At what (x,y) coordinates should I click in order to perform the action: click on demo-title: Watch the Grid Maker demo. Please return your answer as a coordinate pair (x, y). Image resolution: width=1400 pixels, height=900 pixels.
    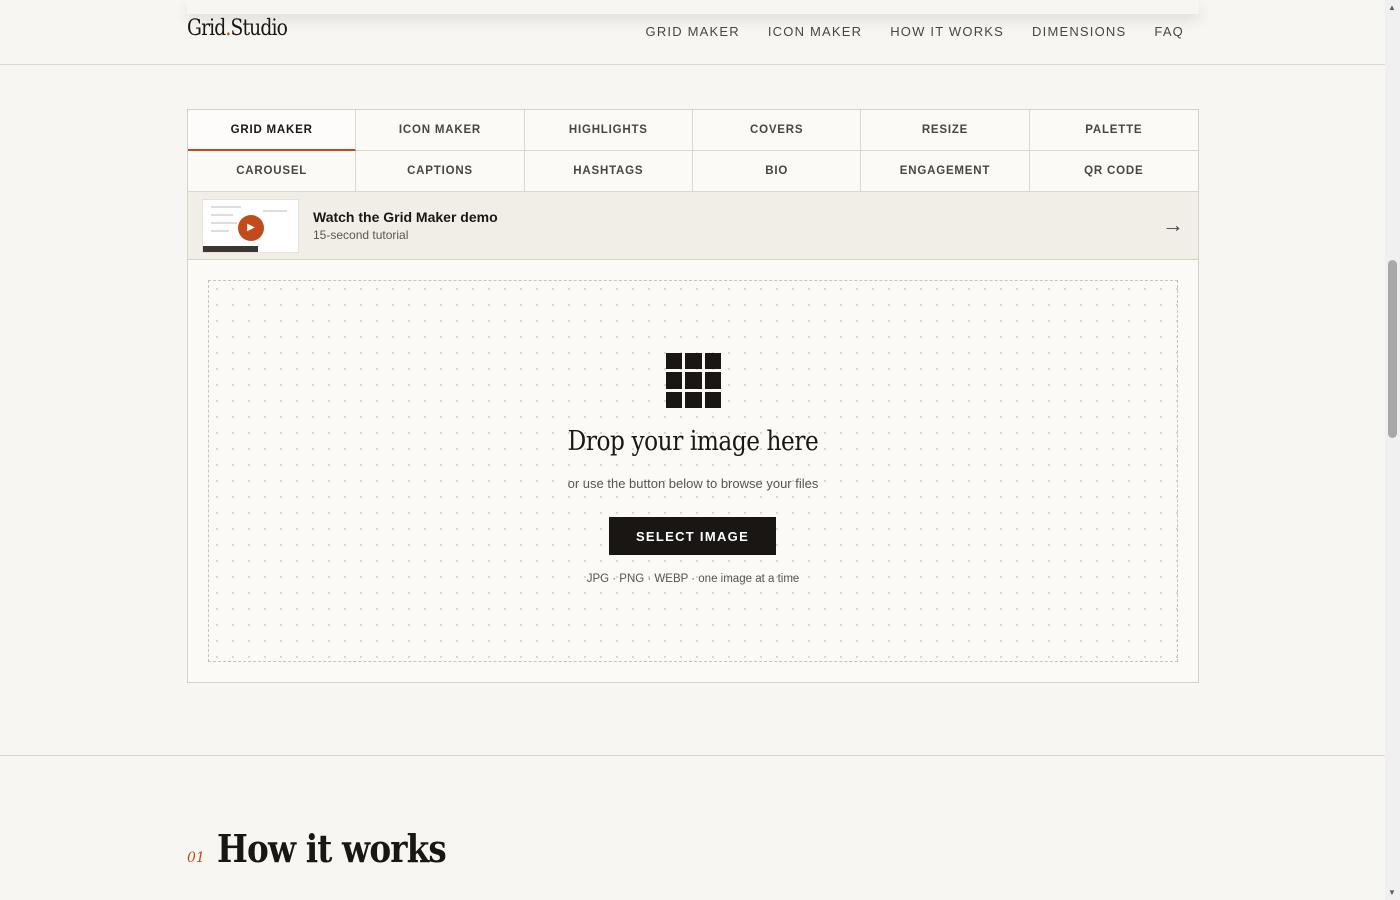
    Looking at the image, I should click on (405, 217).